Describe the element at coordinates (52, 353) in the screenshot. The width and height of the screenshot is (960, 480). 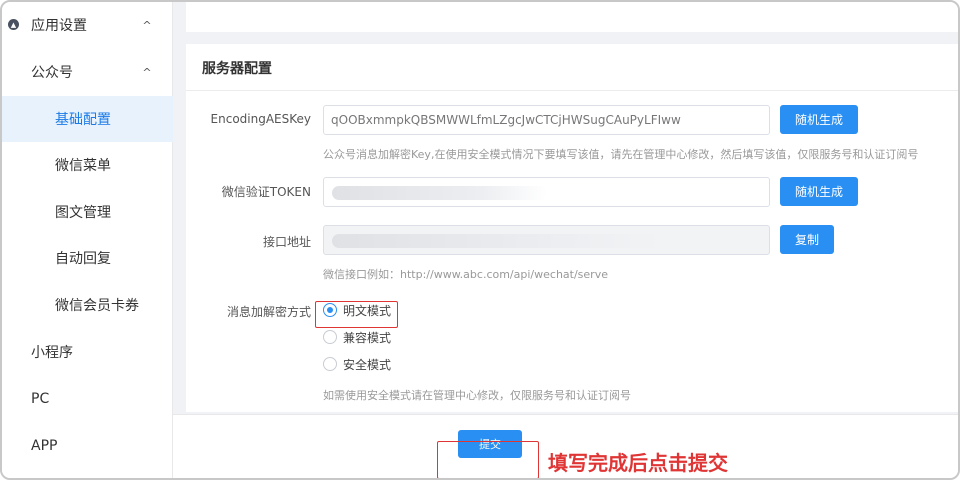
I see `sidebar-item-label: 小程序` at that location.